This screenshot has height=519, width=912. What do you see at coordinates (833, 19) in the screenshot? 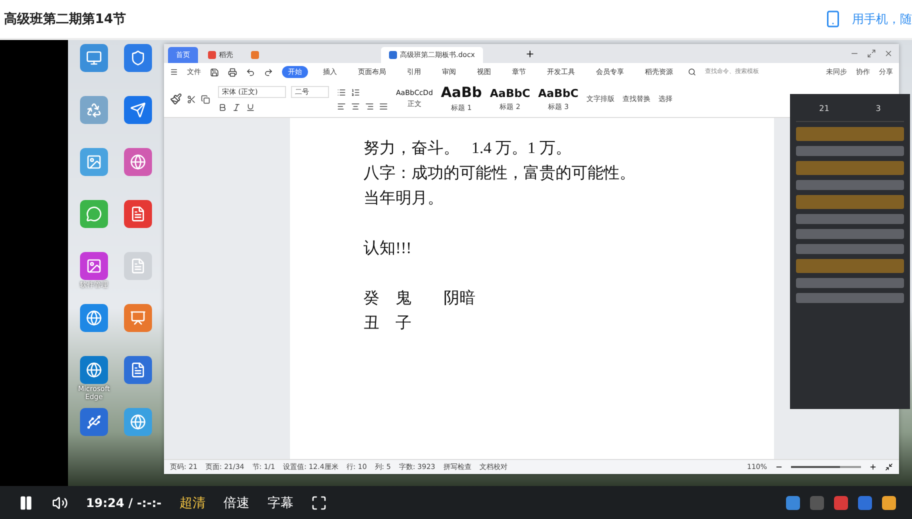
I see `phone-icon` at bounding box center [833, 19].